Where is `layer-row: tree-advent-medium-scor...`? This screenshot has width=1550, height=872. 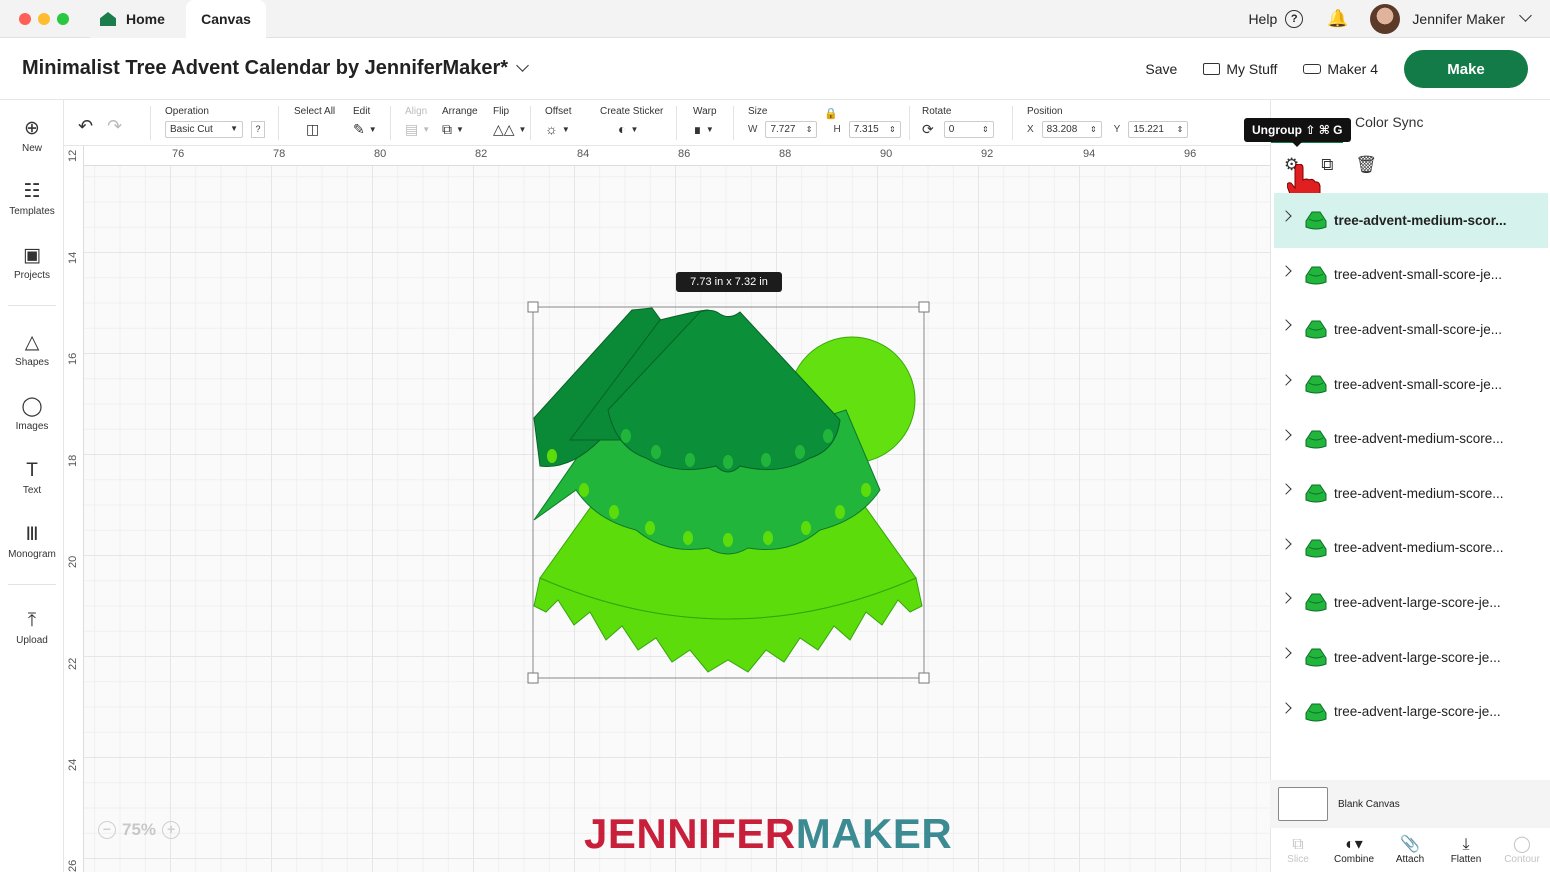 layer-row: tree-advent-medium-scor... is located at coordinates (1411, 220).